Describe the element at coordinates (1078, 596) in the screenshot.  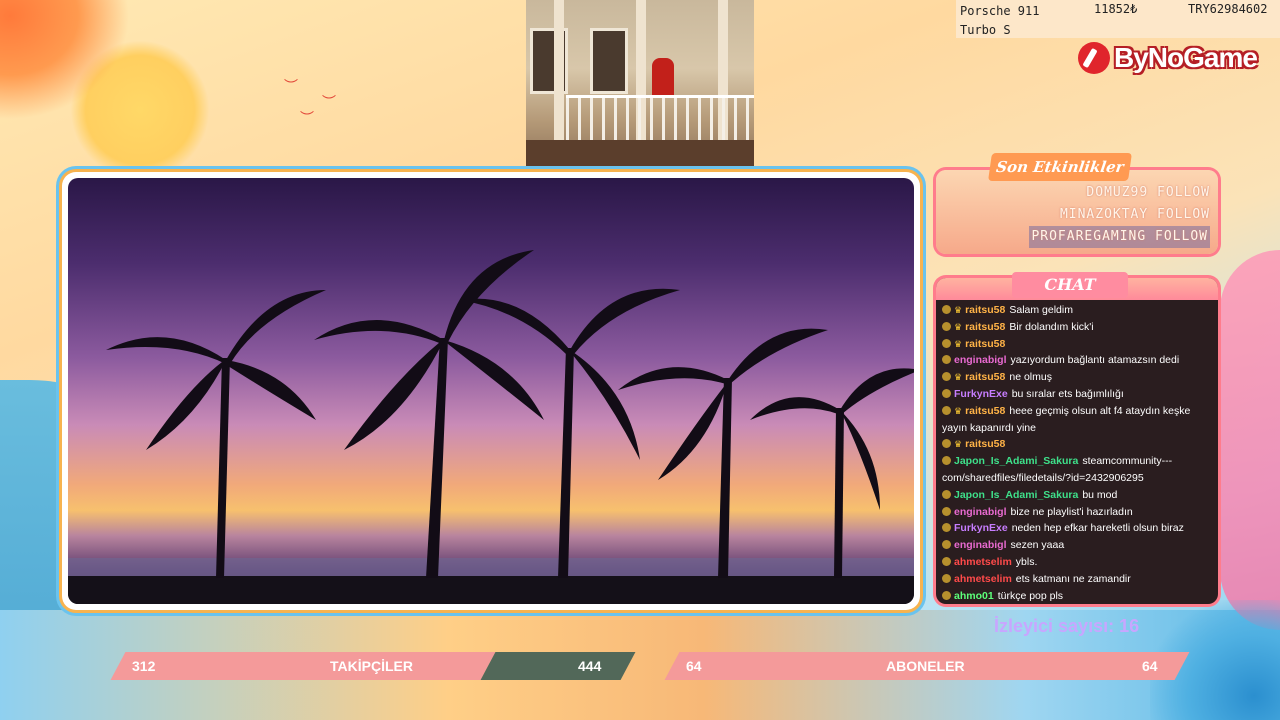
I see `chat-message: ahmo01 türkçe pop pls` at that location.